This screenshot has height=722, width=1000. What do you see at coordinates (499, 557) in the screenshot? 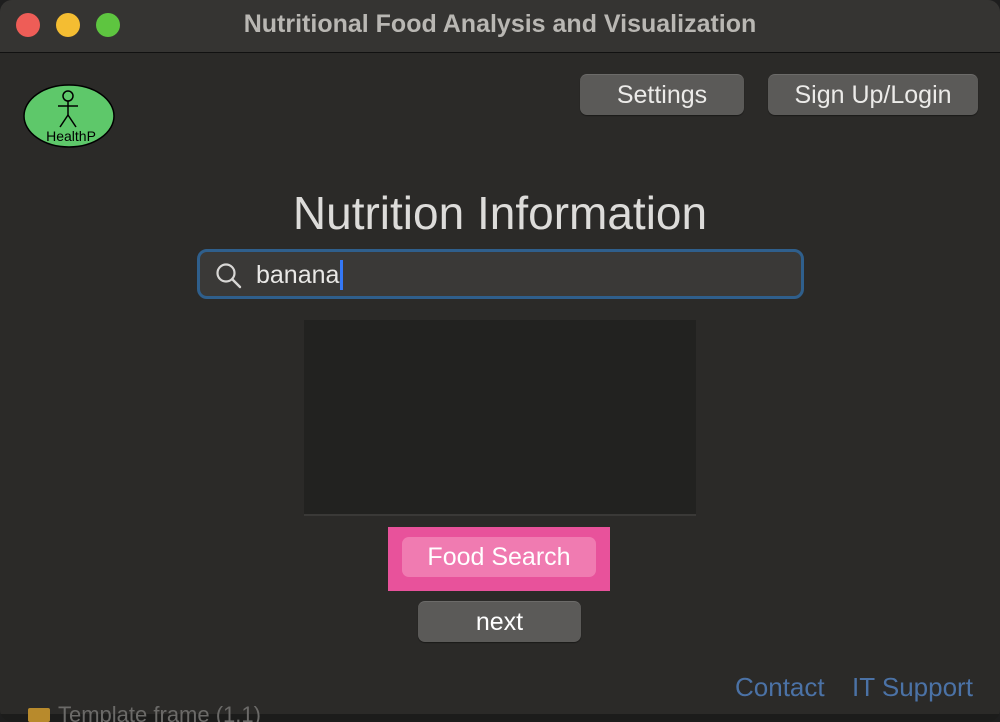
I see `food-search-button: Food Search` at bounding box center [499, 557].